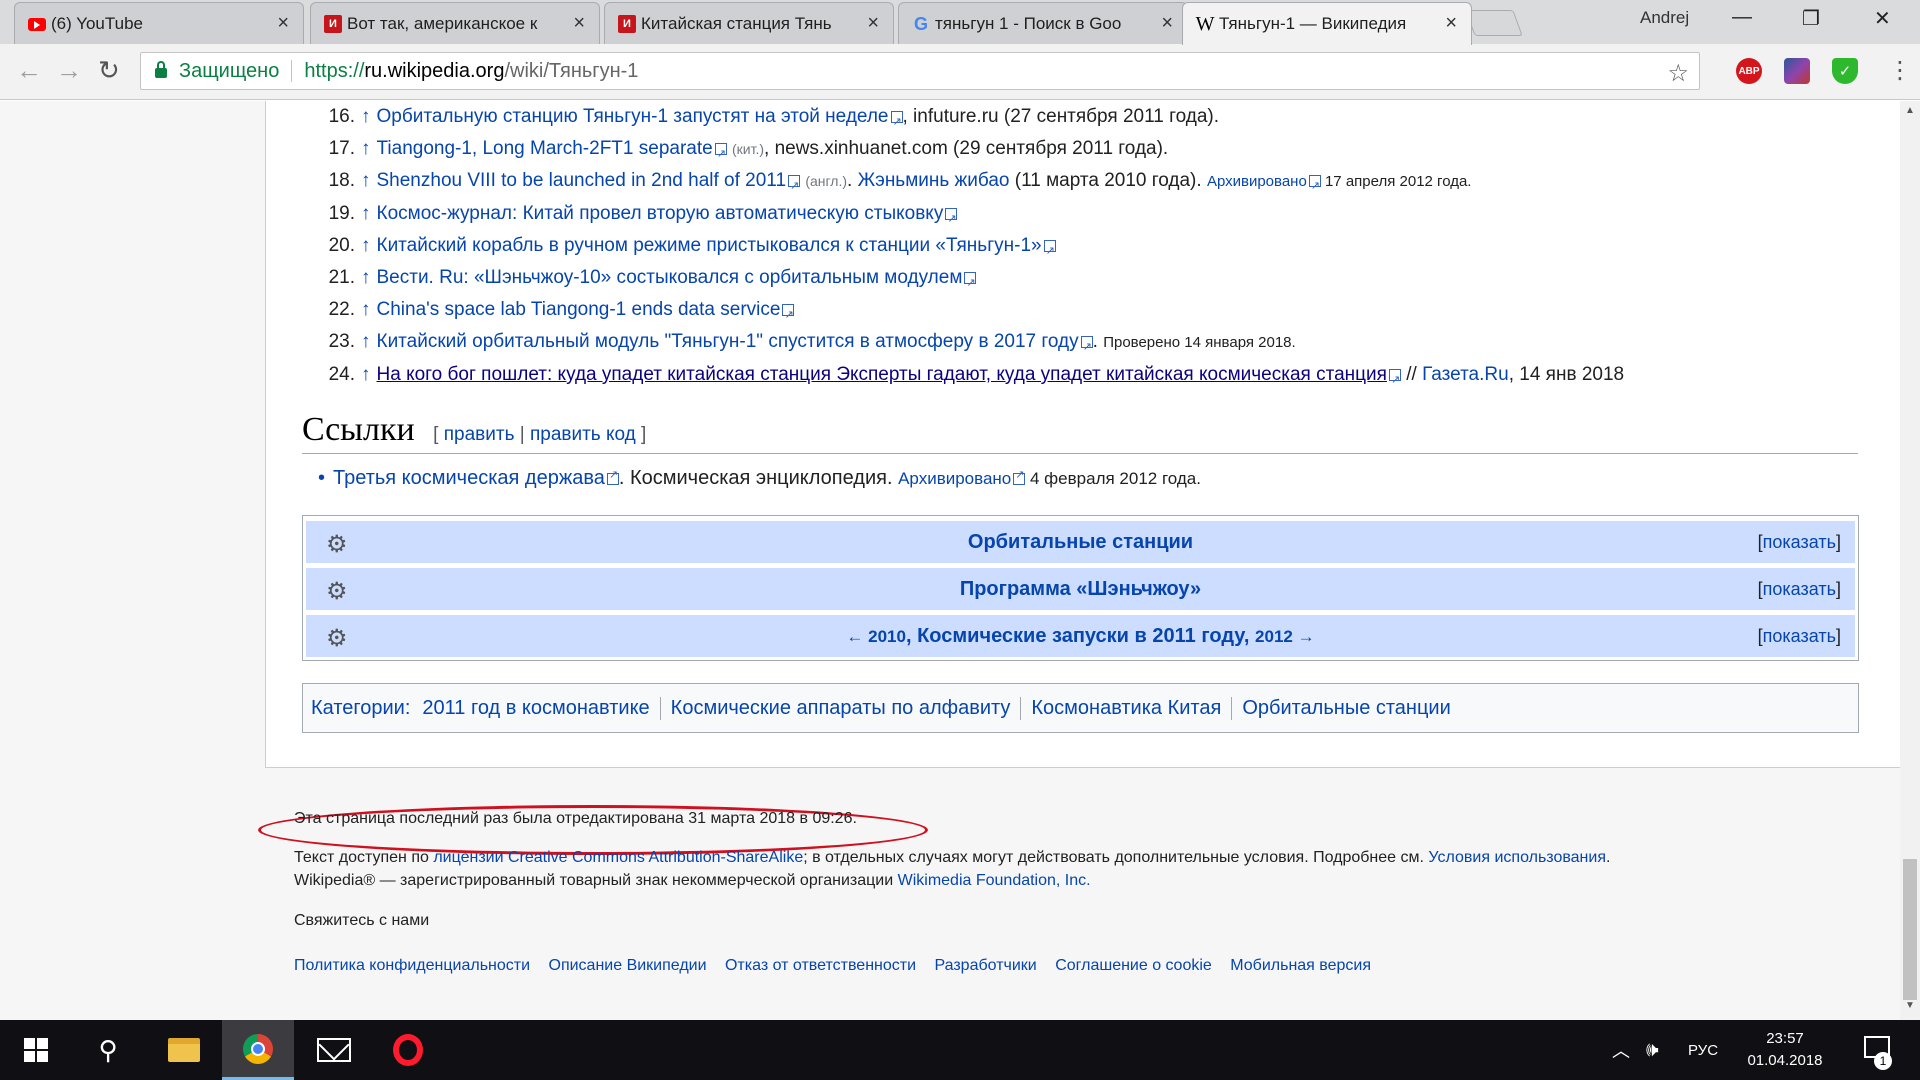 This screenshot has width=1920, height=1080. What do you see at coordinates (1742, 17) in the screenshot?
I see `minimize-icon: —` at bounding box center [1742, 17].